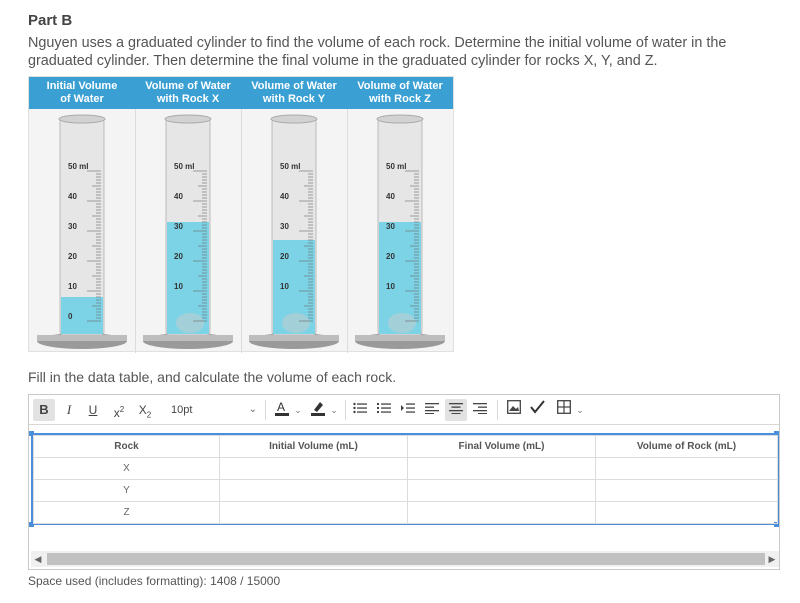 This screenshot has height=603, width=800. Describe the element at coordinates (514, 410) in the screenshot. I see `image-icon` at that location.